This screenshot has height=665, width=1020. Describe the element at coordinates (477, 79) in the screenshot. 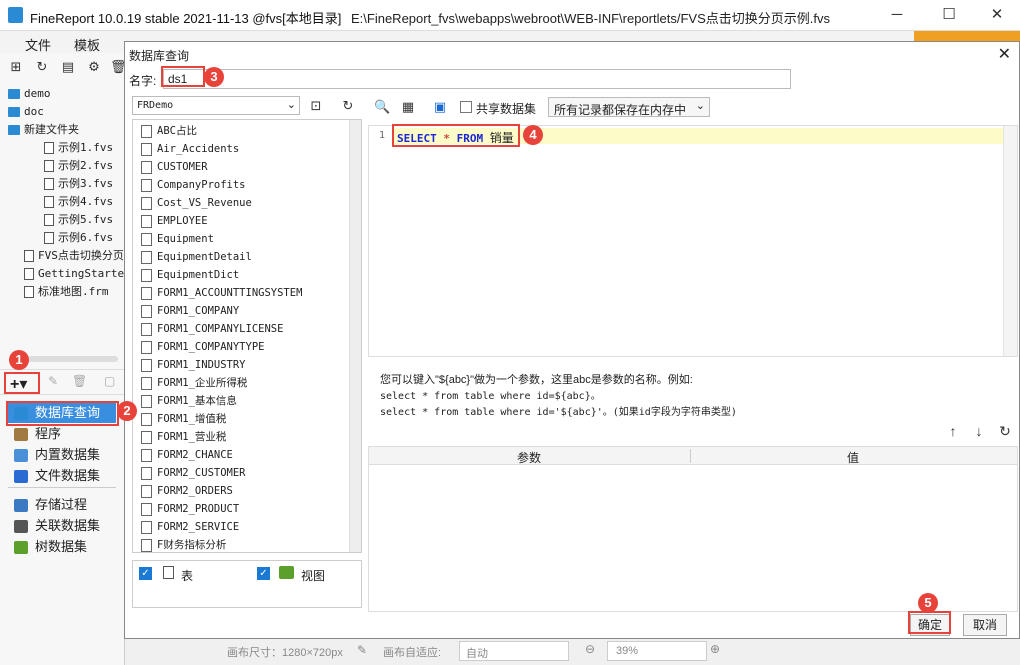

I see `name-input: ds1` at that location.